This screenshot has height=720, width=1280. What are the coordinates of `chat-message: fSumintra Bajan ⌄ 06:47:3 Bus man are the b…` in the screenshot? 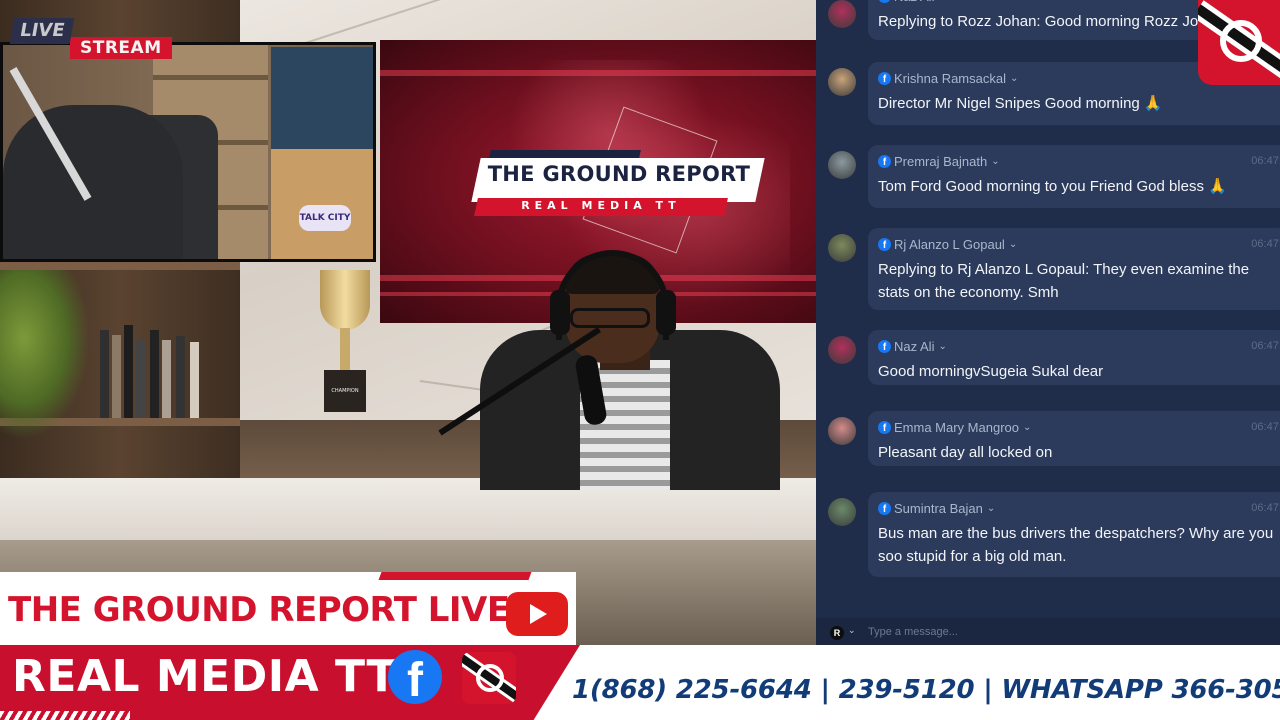 It's located at (1048, 539).